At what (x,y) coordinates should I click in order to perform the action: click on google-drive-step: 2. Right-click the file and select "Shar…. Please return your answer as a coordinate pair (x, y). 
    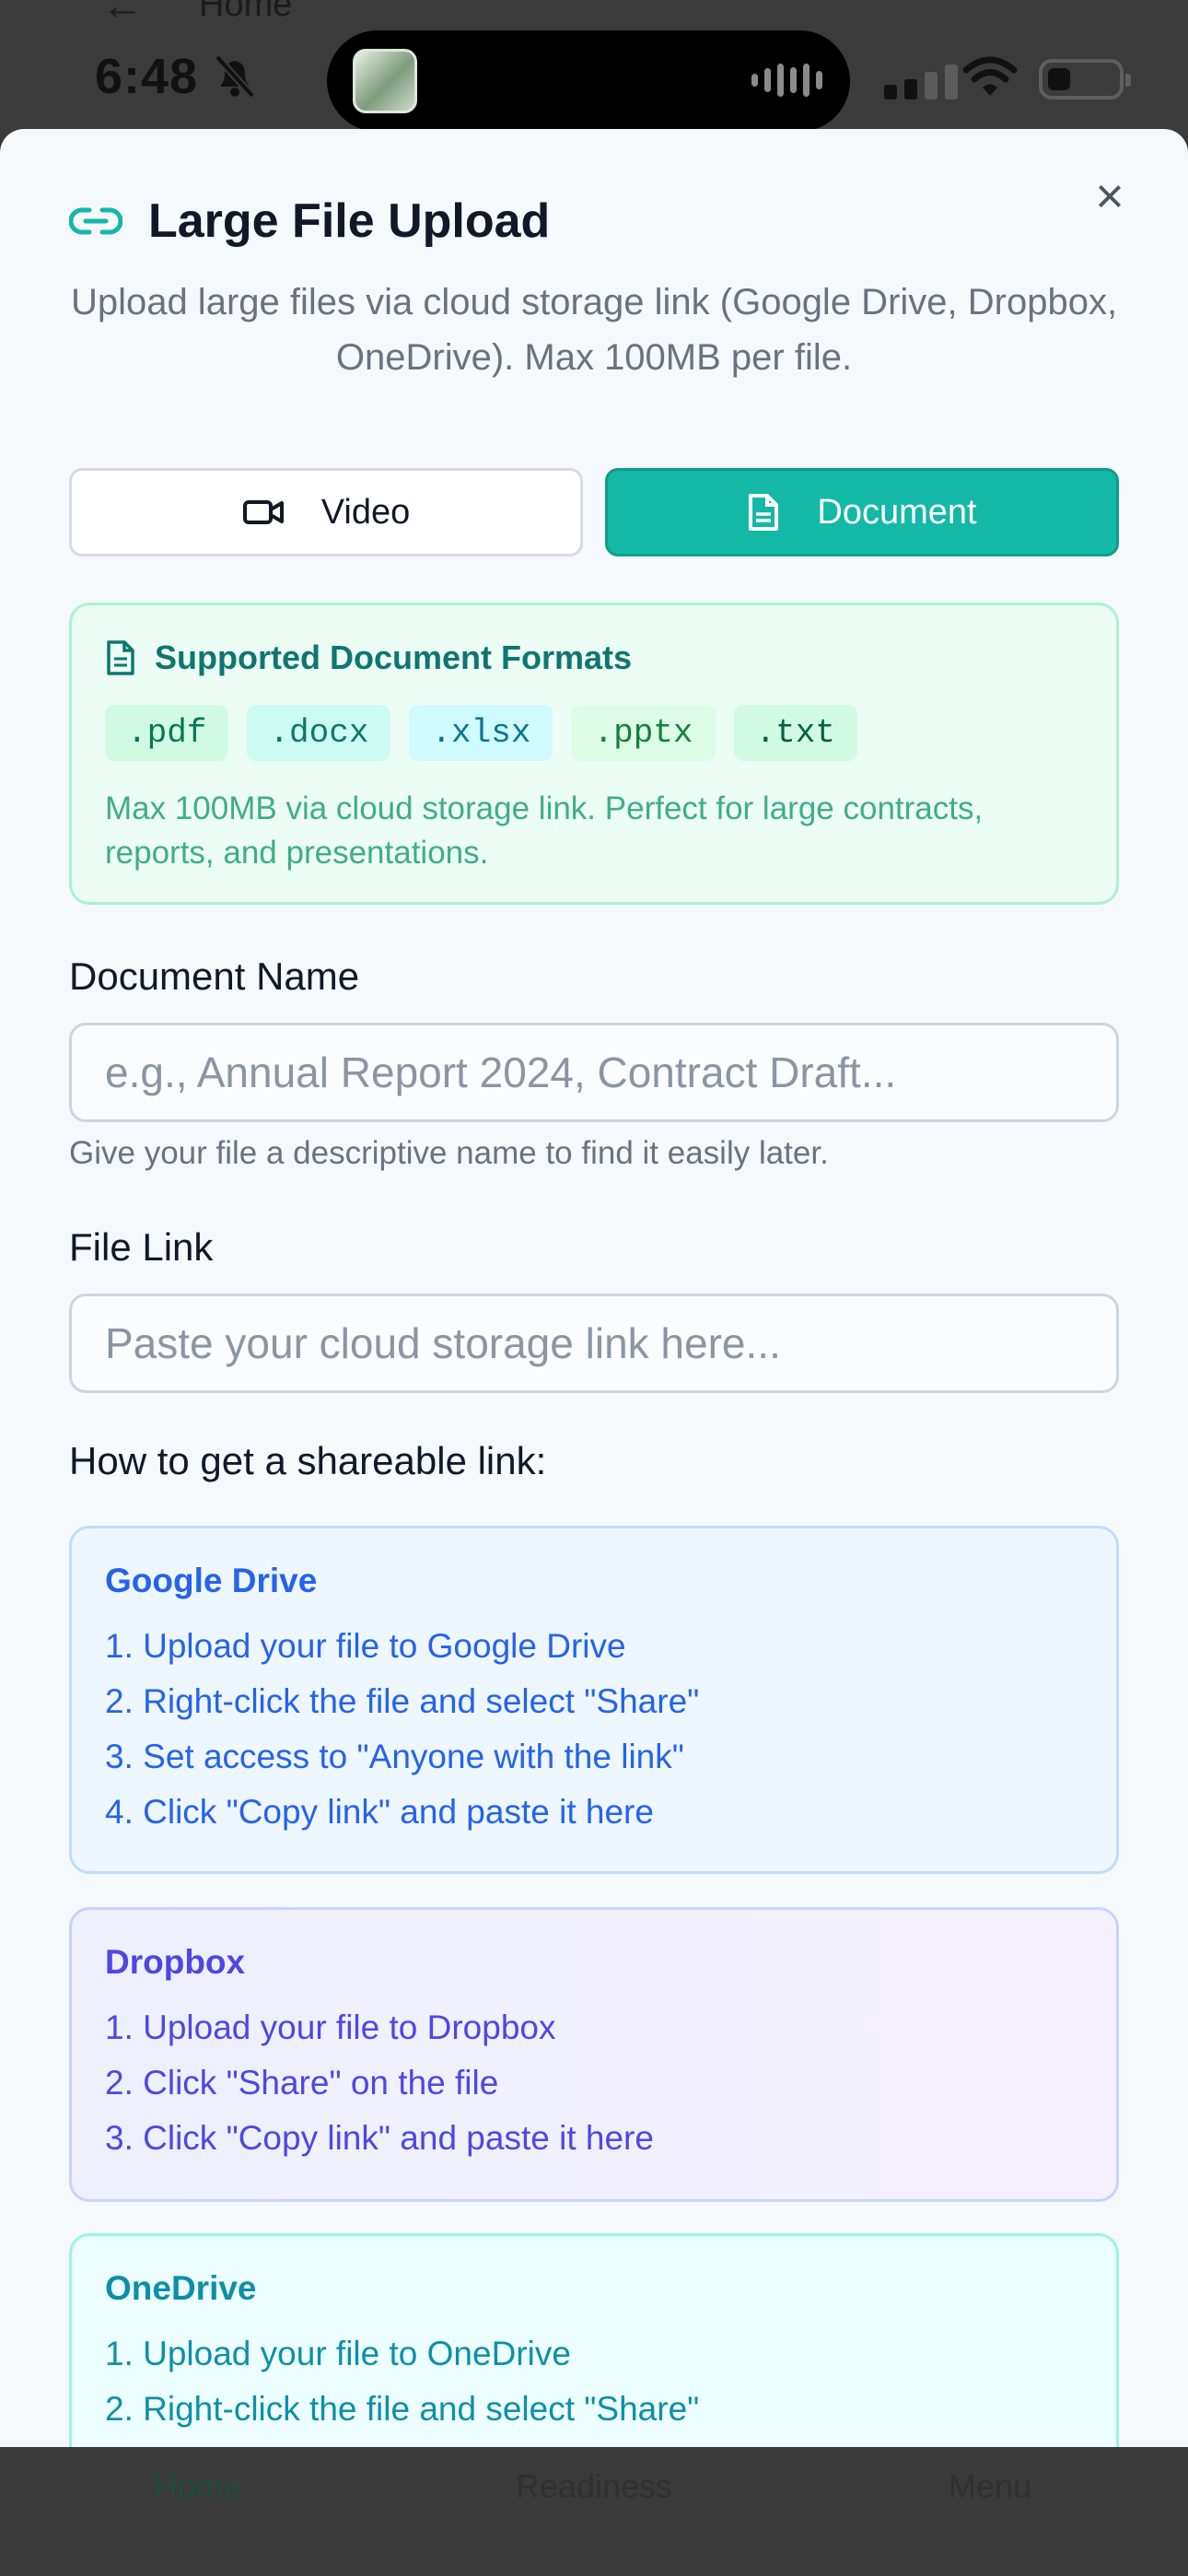
    Looking at the image, I should click on (402, 1701).